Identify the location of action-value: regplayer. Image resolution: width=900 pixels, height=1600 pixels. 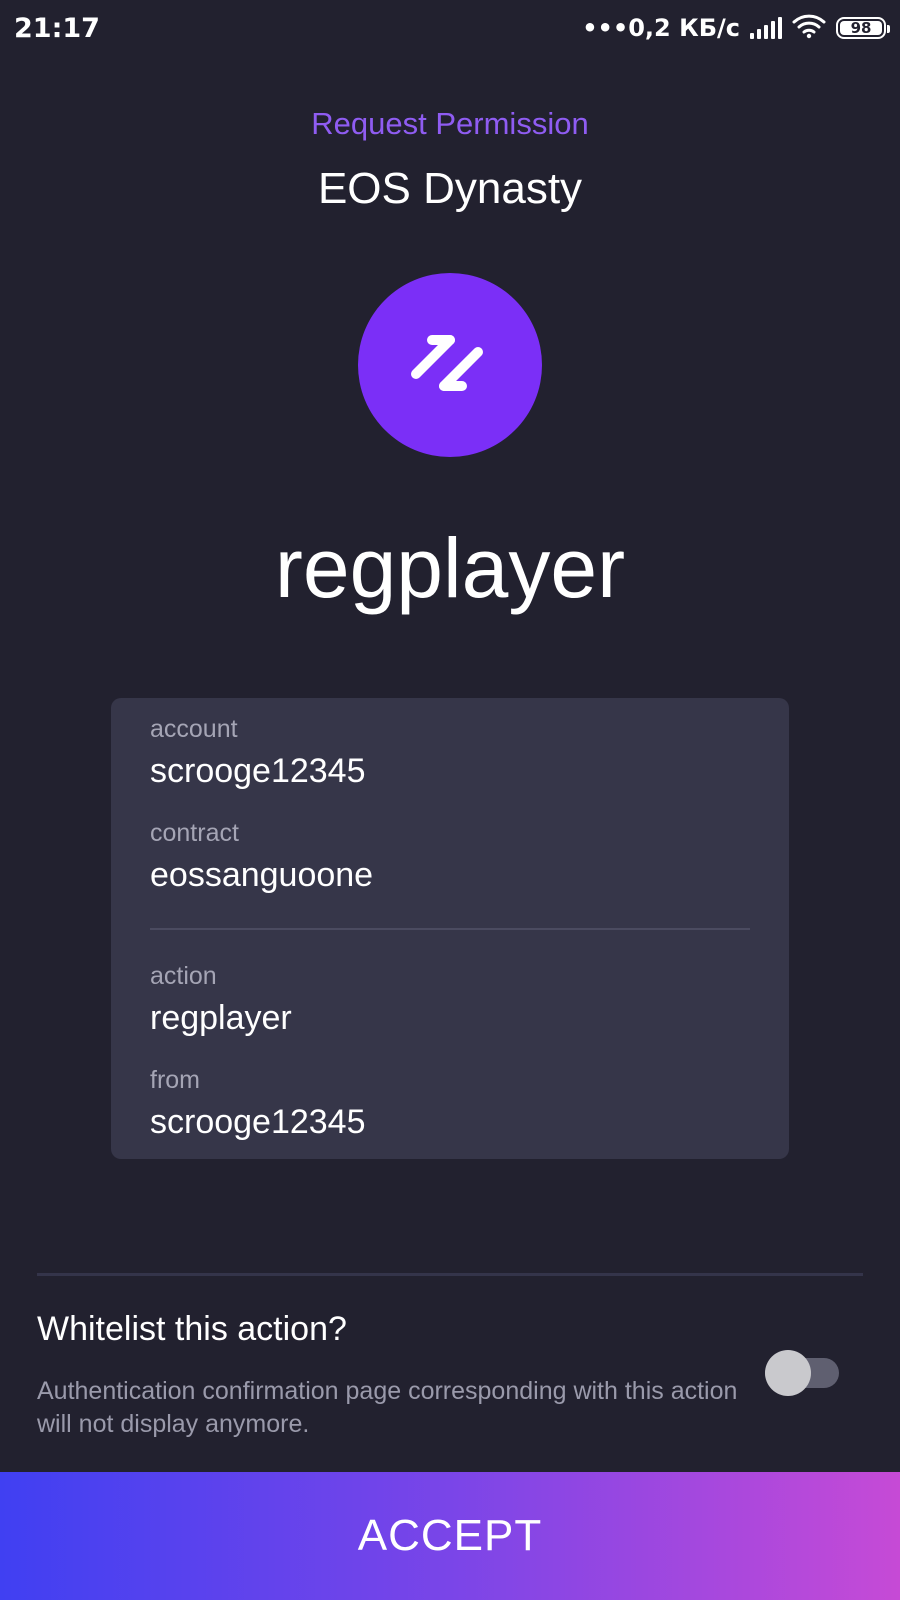
(221, 1018).